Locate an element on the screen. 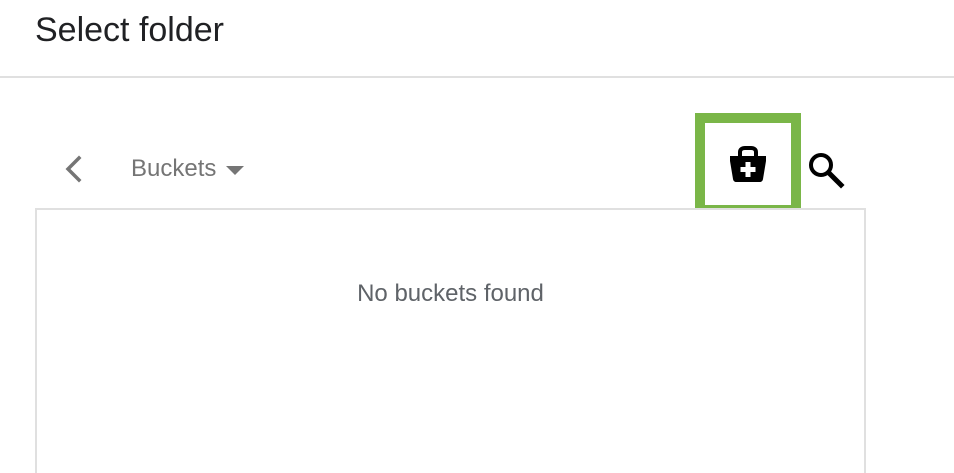 The height and width of the screenshot is (473, 954). search-button is located at coordinates (826, 170).